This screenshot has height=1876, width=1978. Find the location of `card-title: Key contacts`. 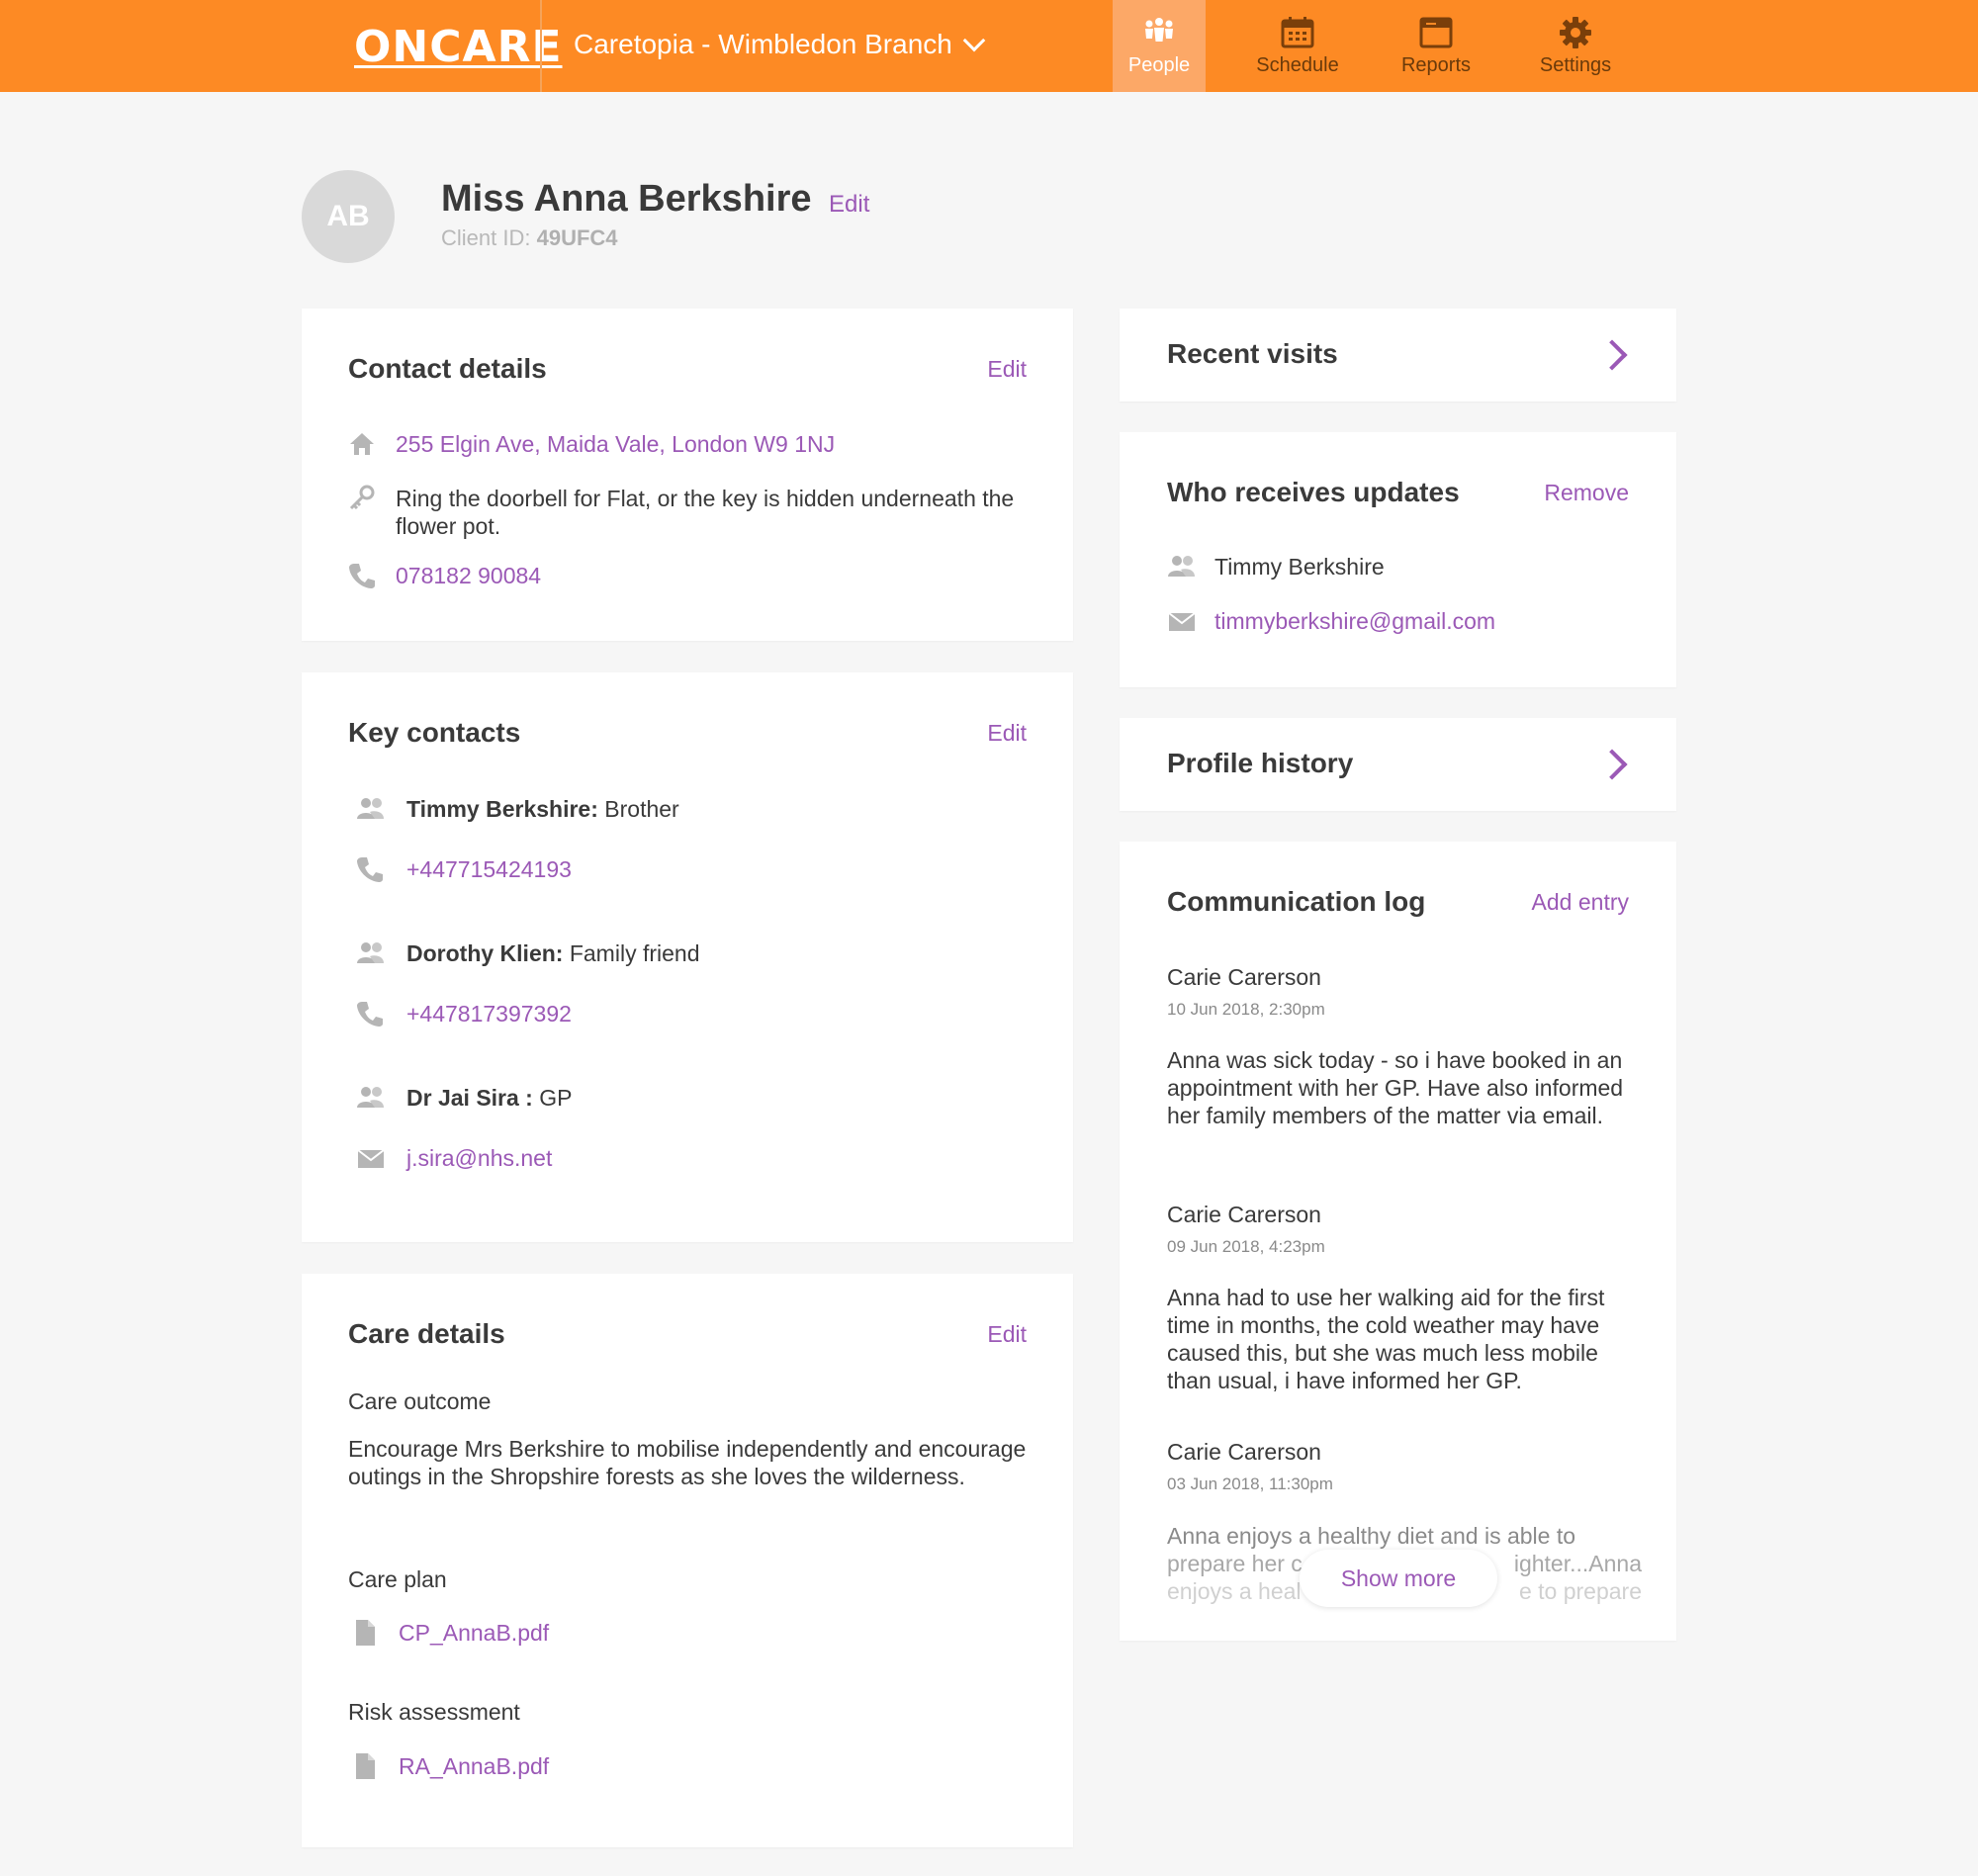

card-title: Key contacts is located at coordinates (434, 732).